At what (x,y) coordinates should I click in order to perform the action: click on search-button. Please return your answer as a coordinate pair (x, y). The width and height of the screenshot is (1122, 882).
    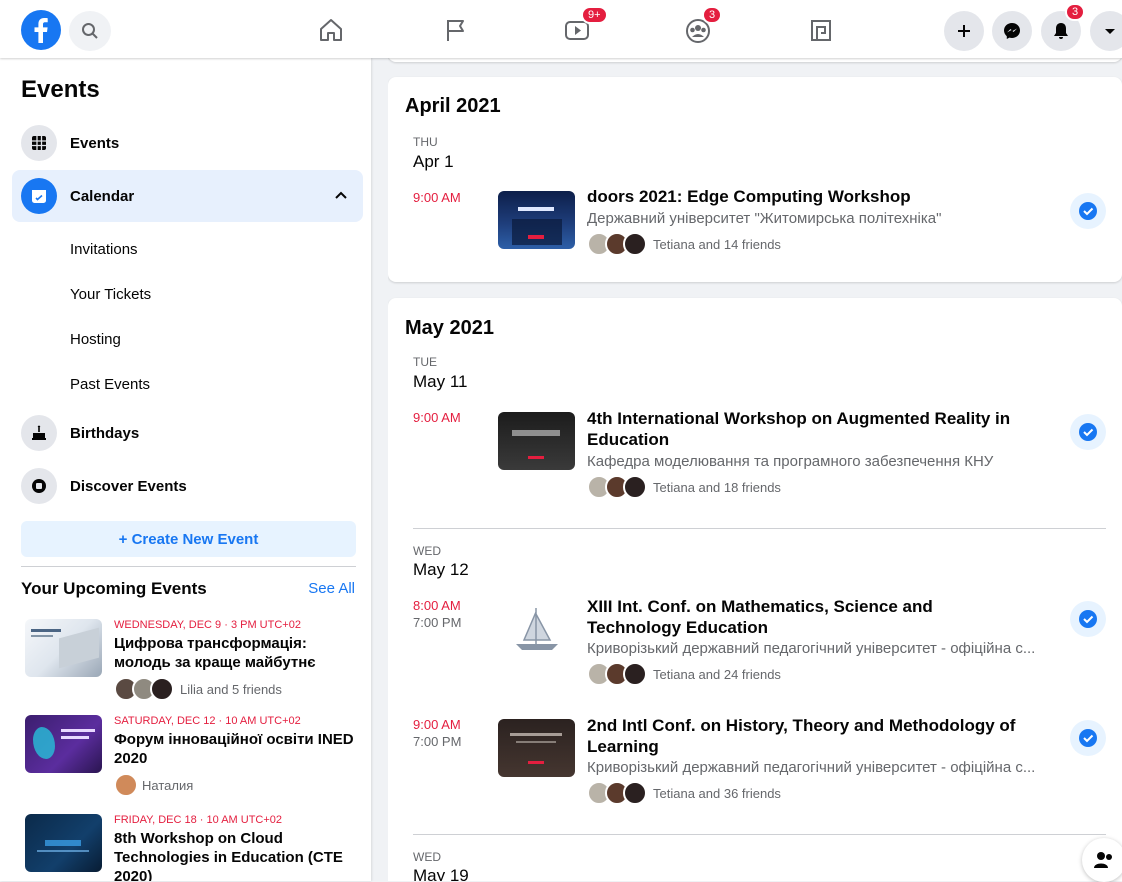
    Looking at the image, I should click on (90, 31).